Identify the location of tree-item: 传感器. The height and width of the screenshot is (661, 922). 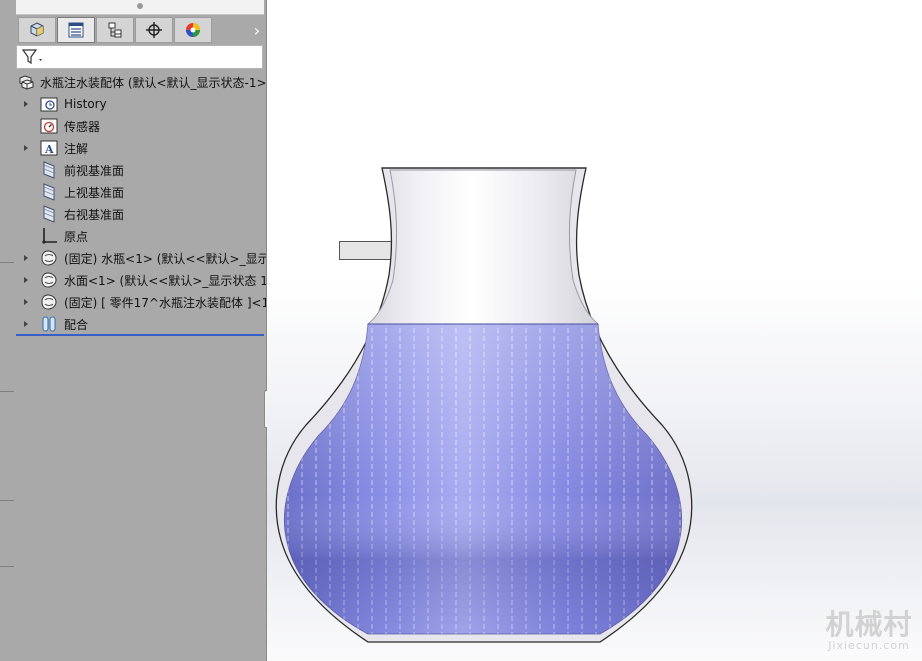
(141, 126).